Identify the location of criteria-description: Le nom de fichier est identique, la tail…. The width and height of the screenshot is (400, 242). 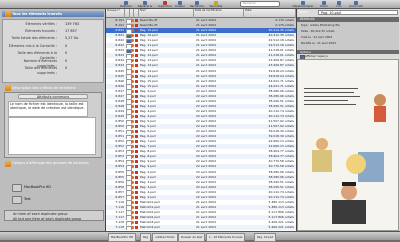
(48, 109).